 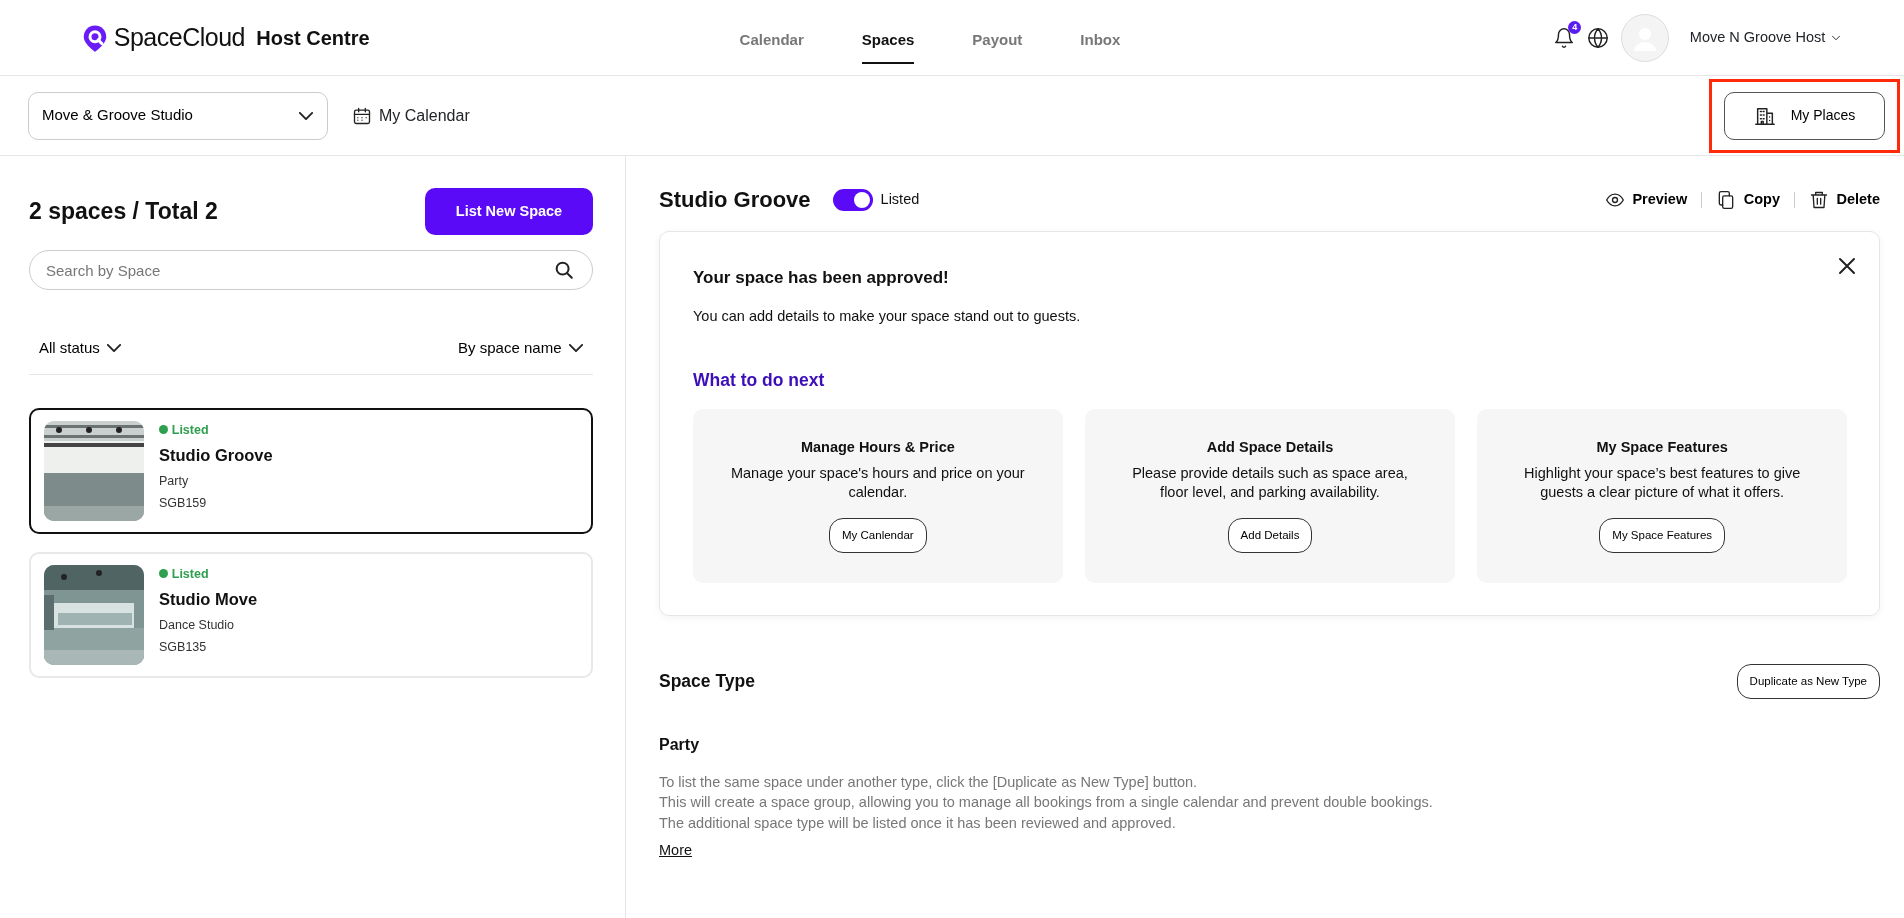 I want to click on section-heading: Space Type, so click(x=707, y=682).